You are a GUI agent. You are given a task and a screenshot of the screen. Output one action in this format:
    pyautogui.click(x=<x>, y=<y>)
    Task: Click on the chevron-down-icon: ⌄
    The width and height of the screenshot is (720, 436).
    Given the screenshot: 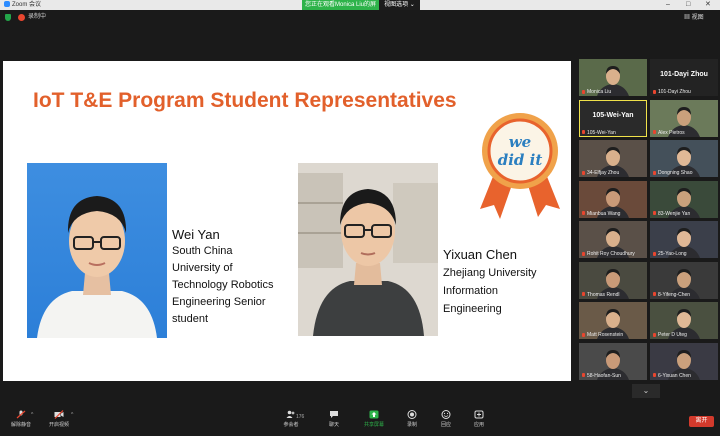 What is the action you would take?
    pyautogui.click(x=646, y=391)
    